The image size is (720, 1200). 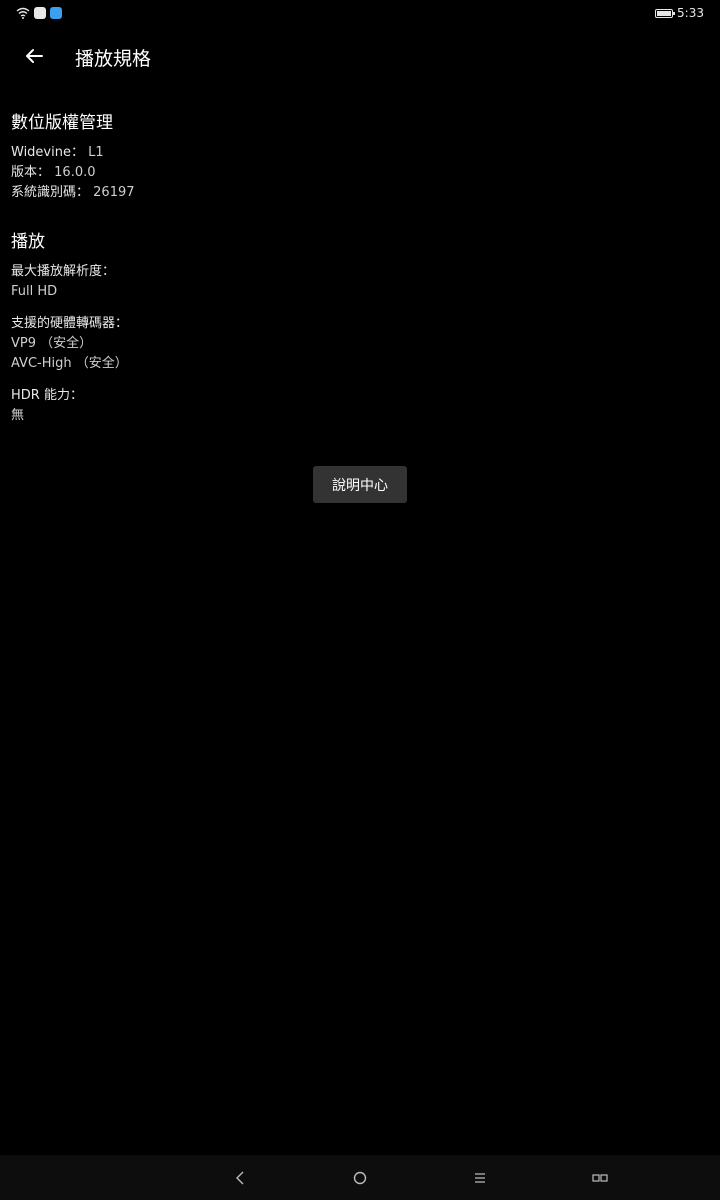 I want to click on battery-icon, so click(x=665, y=13).